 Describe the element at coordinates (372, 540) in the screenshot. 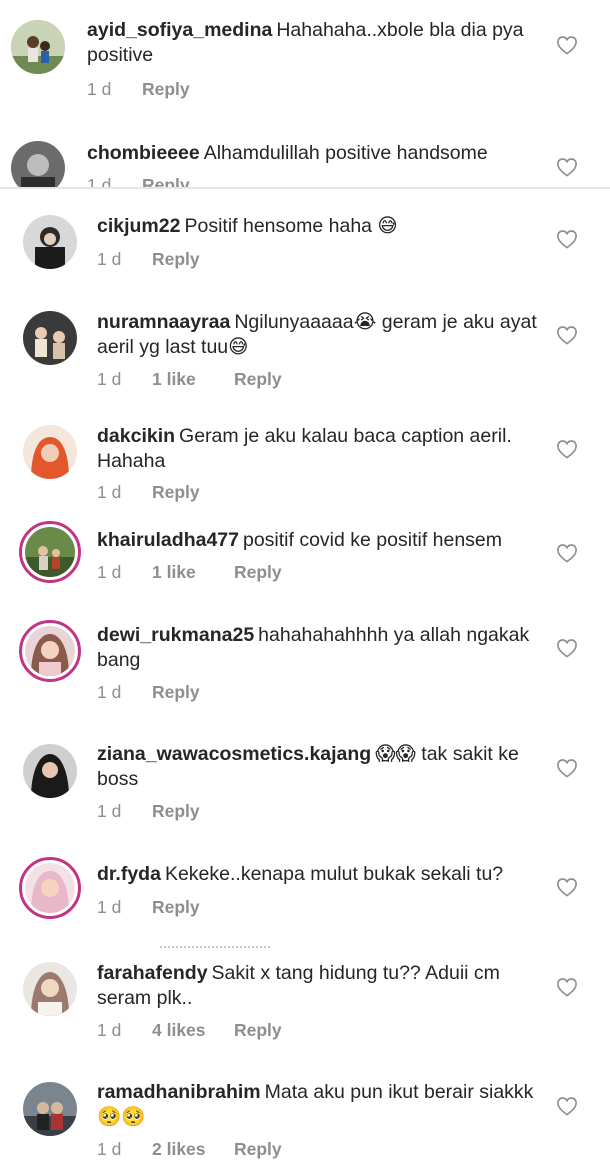

I see `comment-body: positif covid ke positif hensem` at that location.